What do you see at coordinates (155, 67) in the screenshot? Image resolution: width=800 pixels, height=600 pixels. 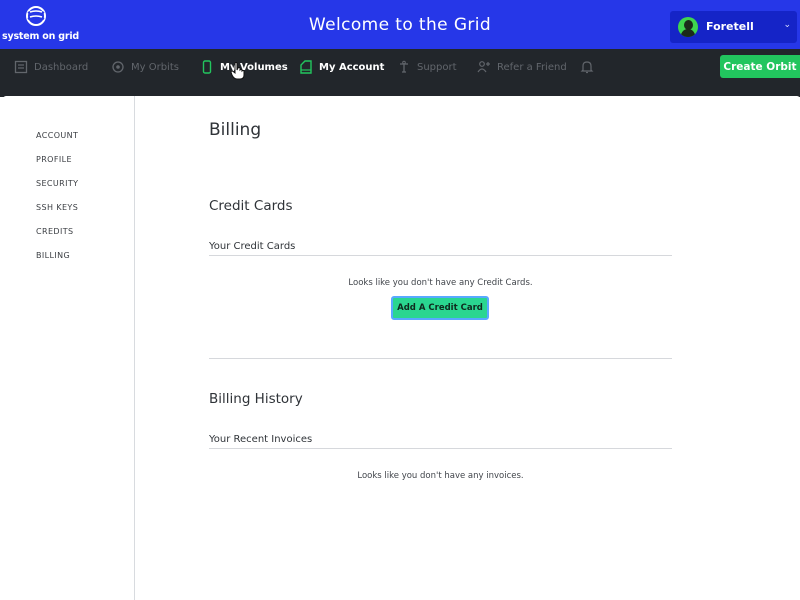 I see `nav-label-my-orbits: My Orbits` at bounding box center [155, 67].